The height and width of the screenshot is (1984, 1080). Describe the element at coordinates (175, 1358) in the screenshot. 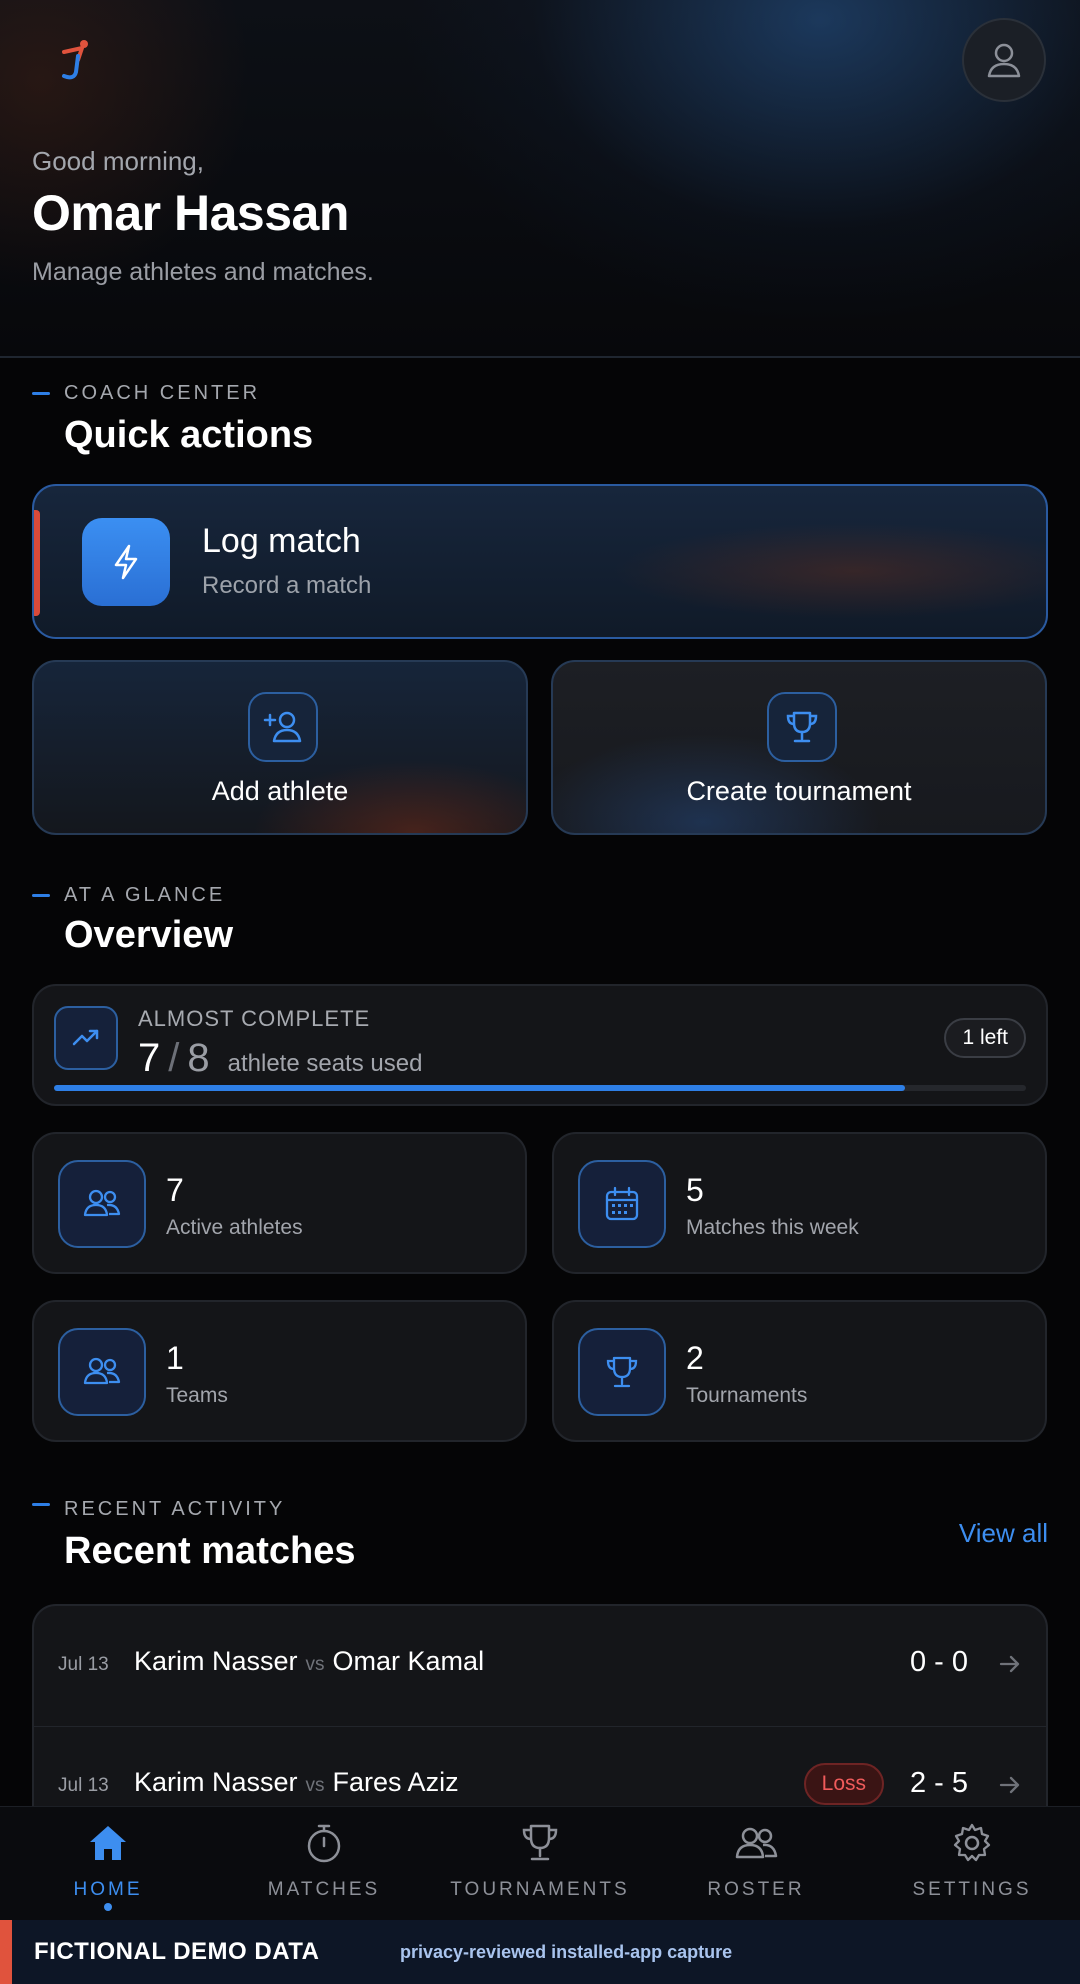

I see `stat-value: 1` at that location.